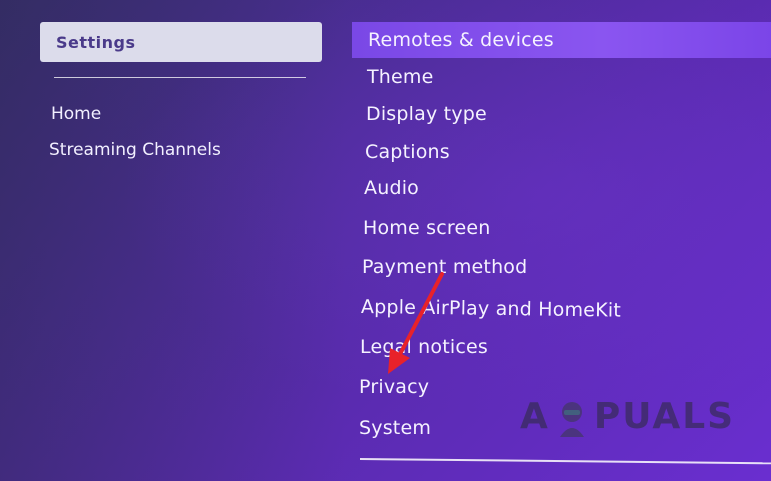  I want to click on red-arrow-icon, so click(416, 323).